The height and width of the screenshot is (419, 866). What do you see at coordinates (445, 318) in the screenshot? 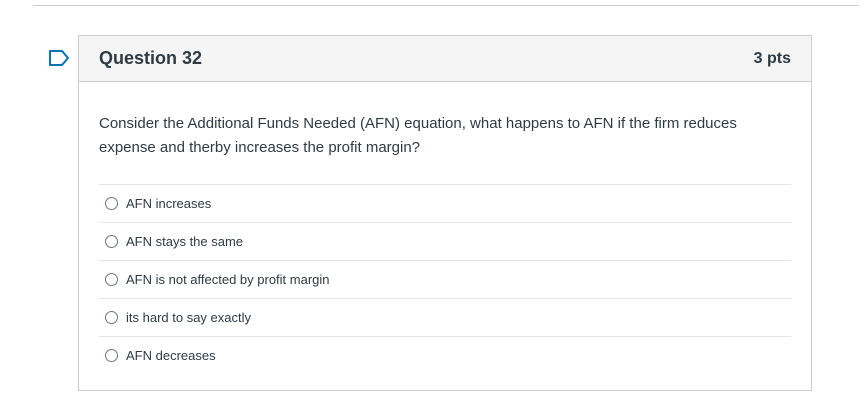
I see `answer-option: its hard to say exactly` at bounding box center [445, 318].